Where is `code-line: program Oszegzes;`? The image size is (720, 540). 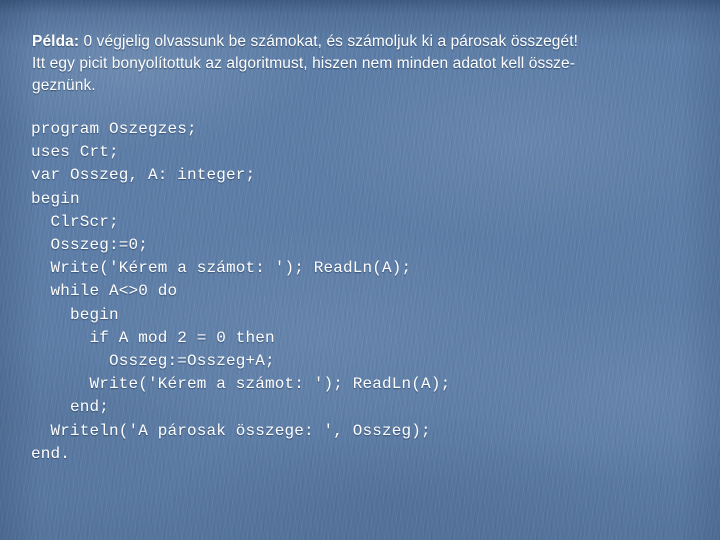
code-line: program Oszegzes; is located at coordinates (114, 129).